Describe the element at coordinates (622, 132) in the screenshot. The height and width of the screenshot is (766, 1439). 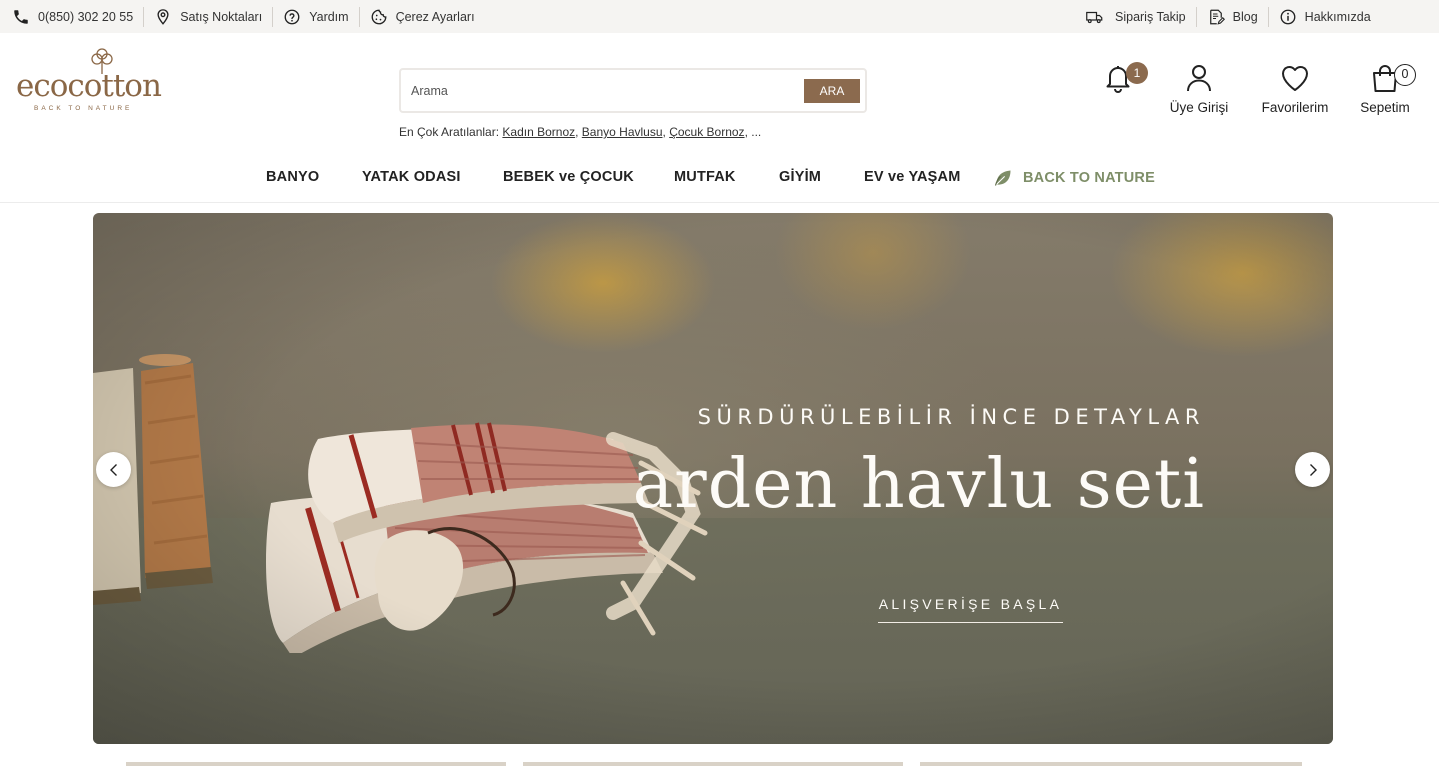
I see `popular-search-link: Banyo Havlusu` at that location.